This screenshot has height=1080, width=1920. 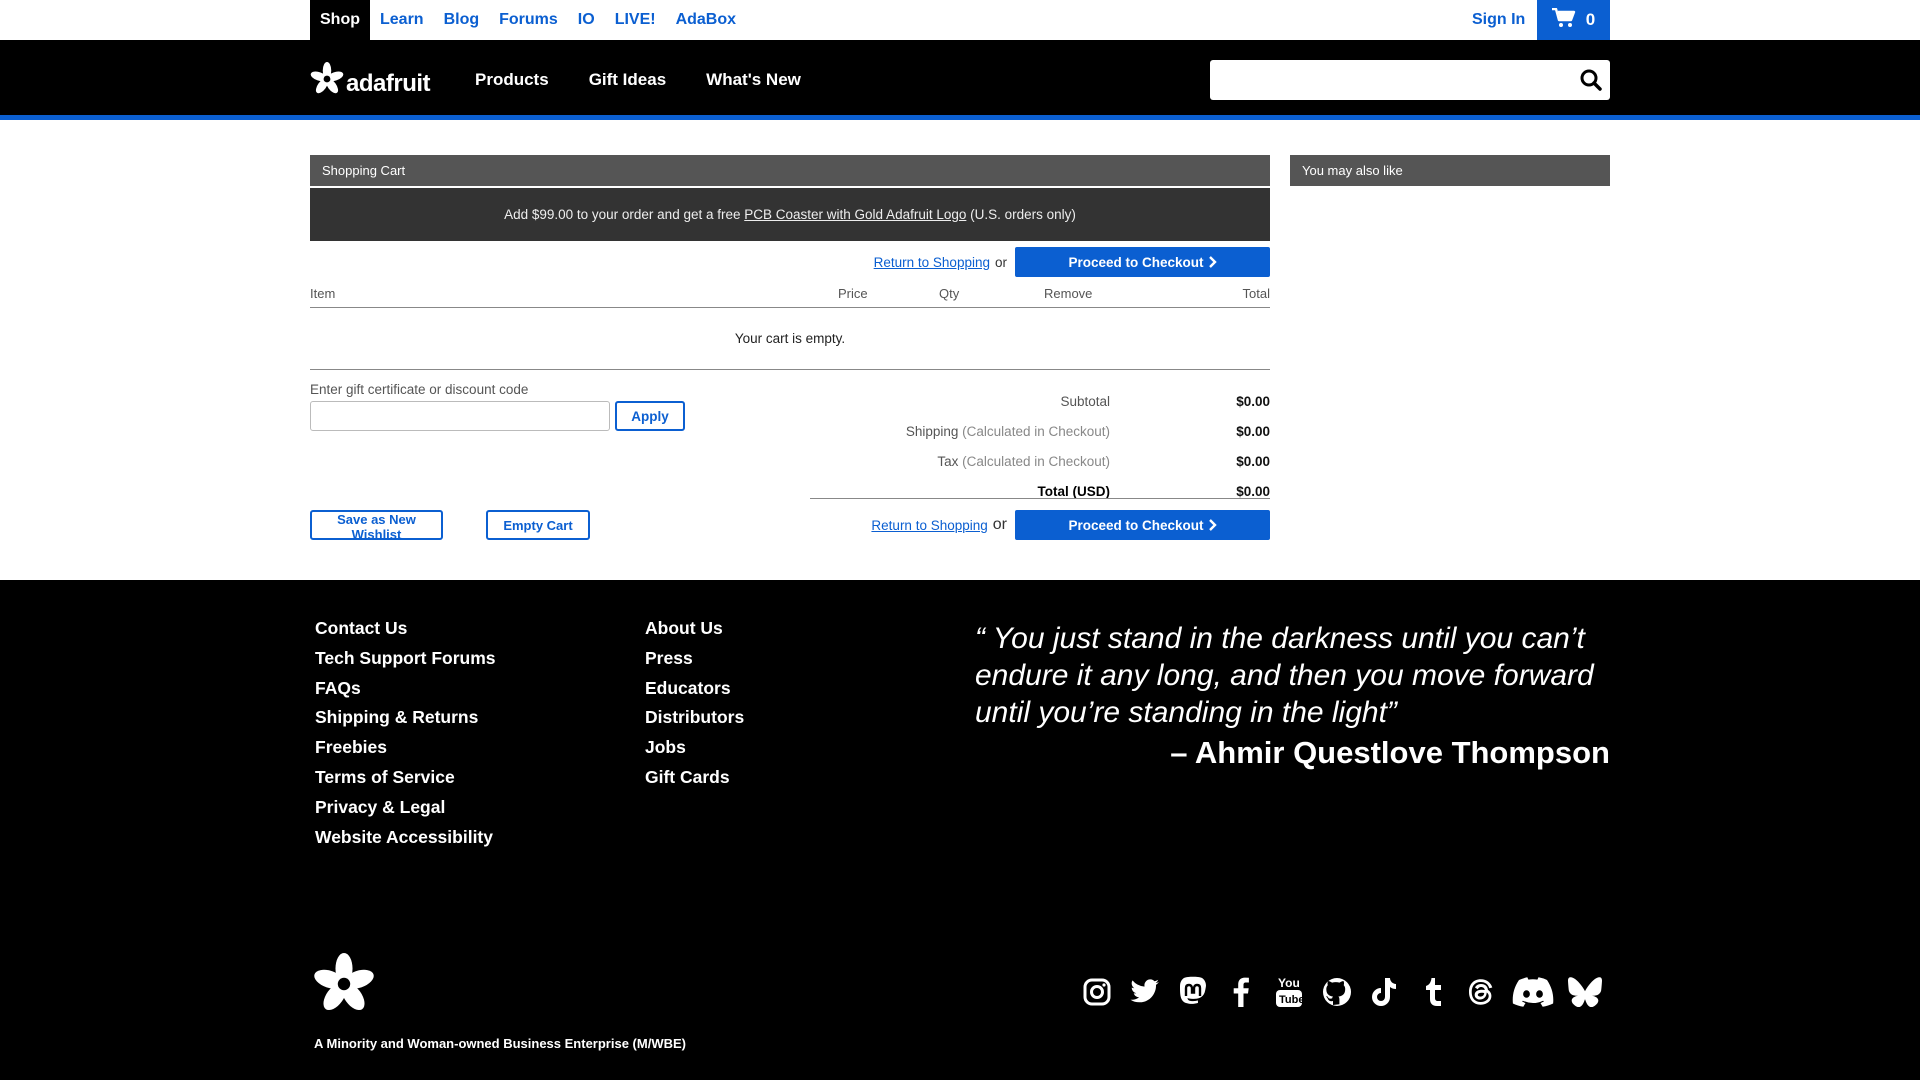 I want to click on discord-icon, so click(x=1533, y=992).